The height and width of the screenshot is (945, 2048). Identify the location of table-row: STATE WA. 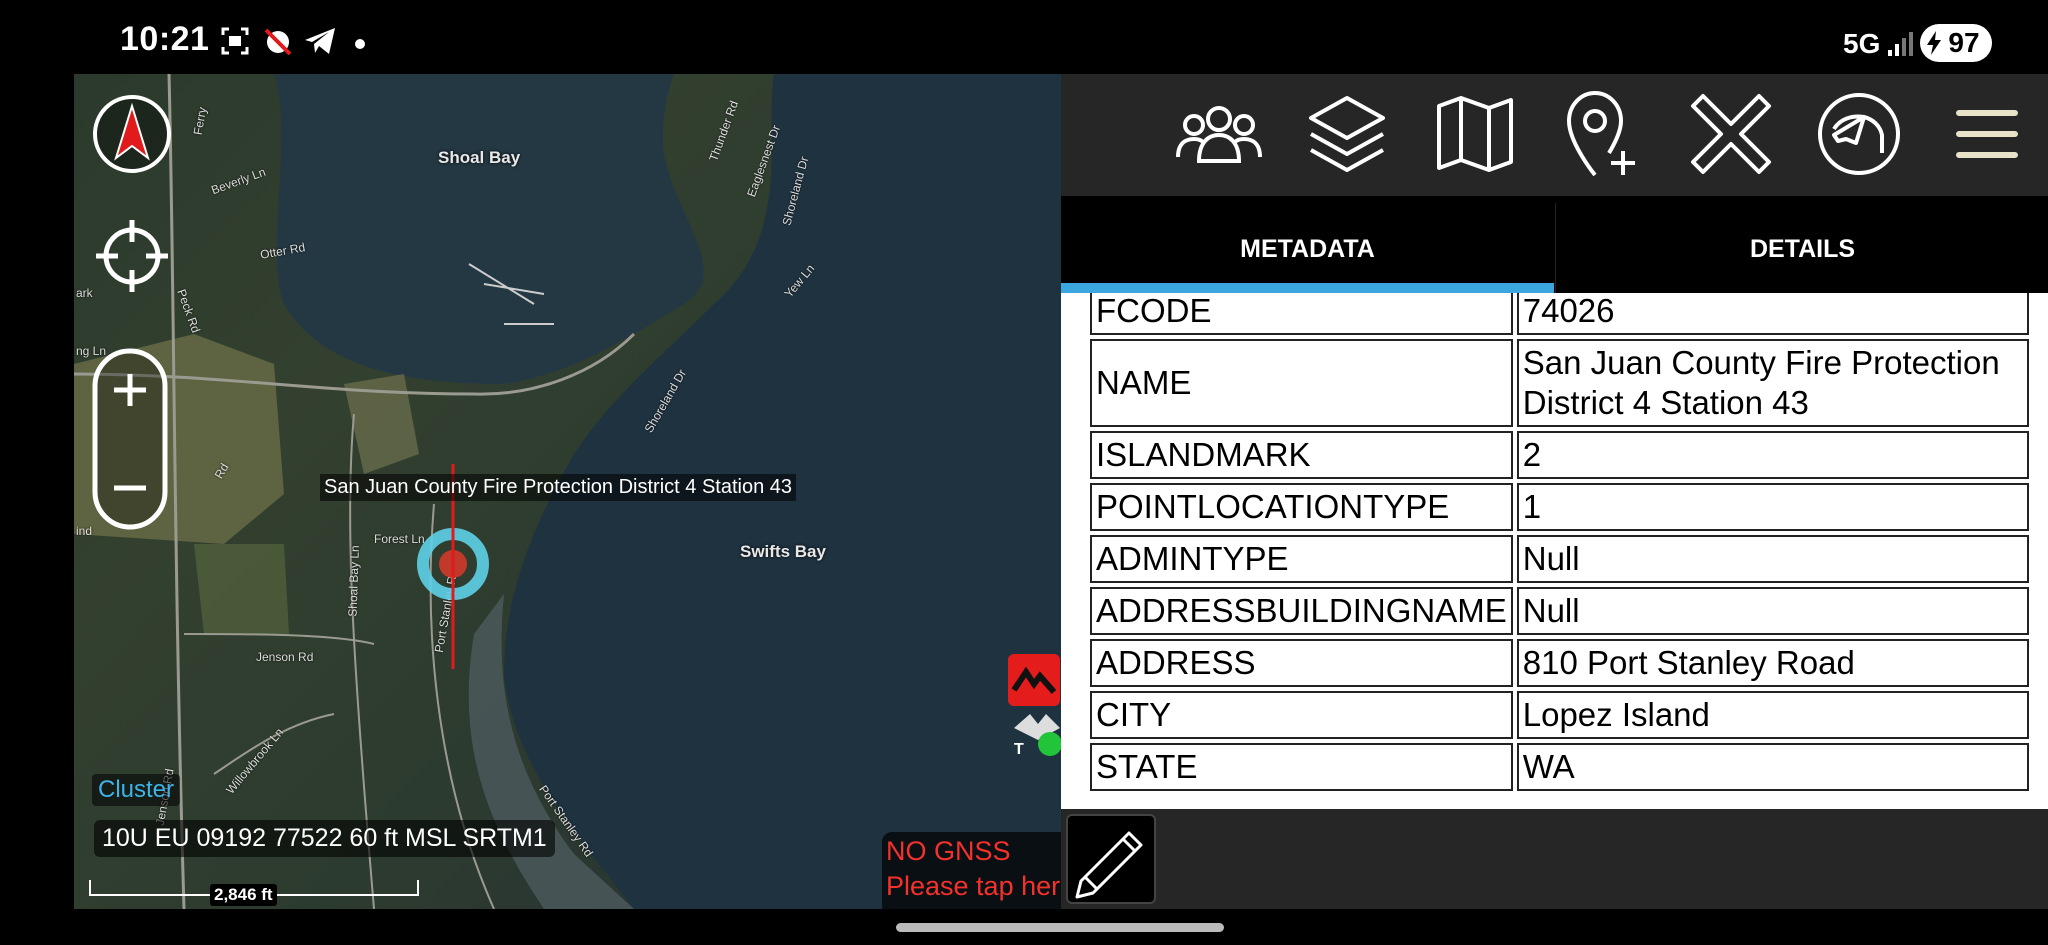
(1559, 767).